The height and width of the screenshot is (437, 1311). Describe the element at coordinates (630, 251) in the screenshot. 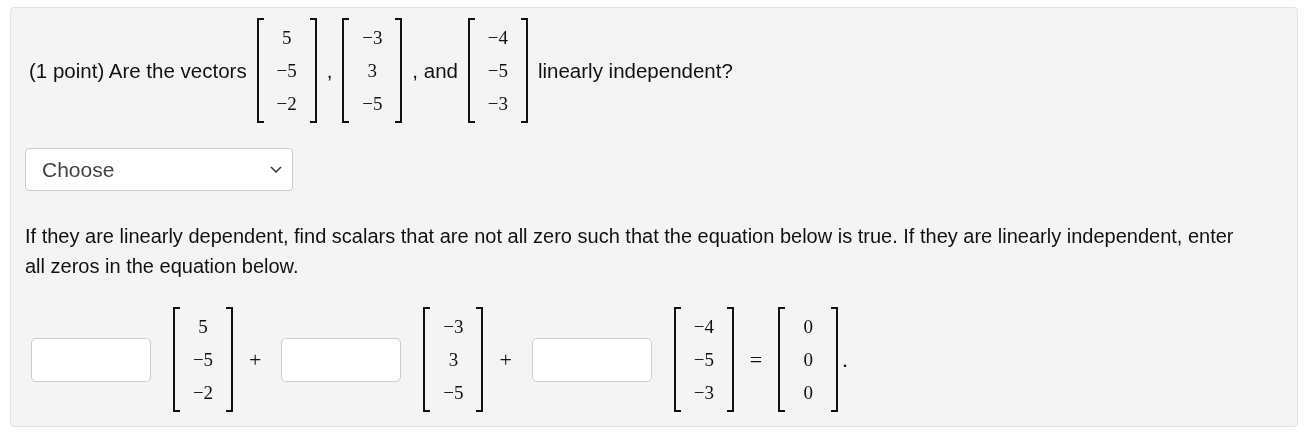

I see `instructions-text: If they are linearly dependent, find scalars that are not all zero such that the equation below is true. If they are linearly independent, enter all zeros in the equation below.` at that location.